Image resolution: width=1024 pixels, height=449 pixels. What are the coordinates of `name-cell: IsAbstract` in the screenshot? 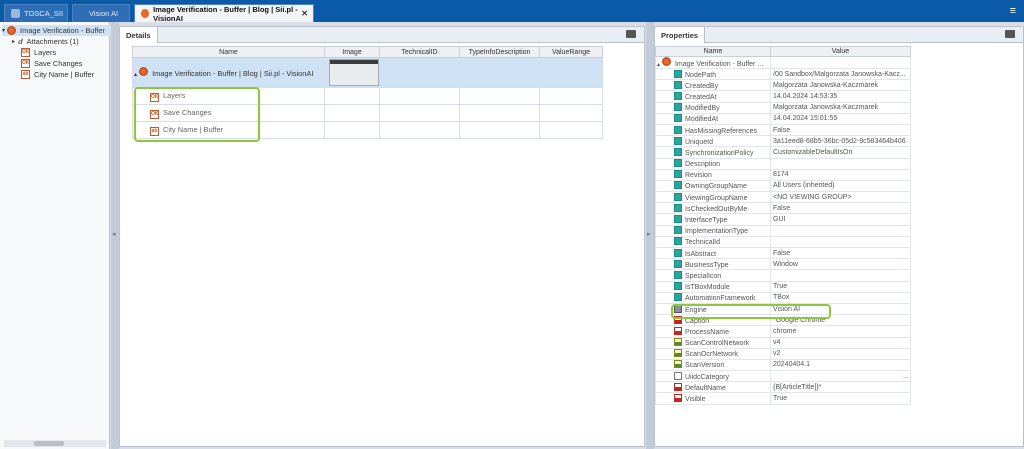 It's located at (713, 253).